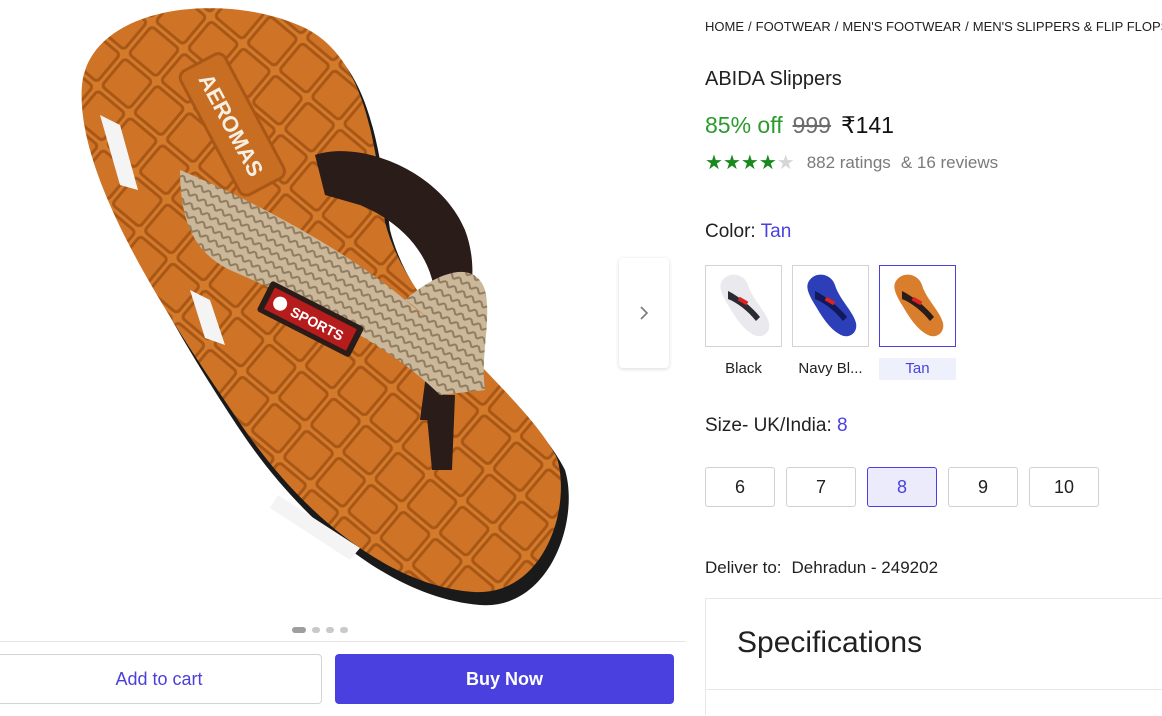 Image resolution: width=1162 pixels, height=716 pixels. Describe the element at coordinates (867, 125) in the screenshot. I see `selling-price: ₹141` at that location.